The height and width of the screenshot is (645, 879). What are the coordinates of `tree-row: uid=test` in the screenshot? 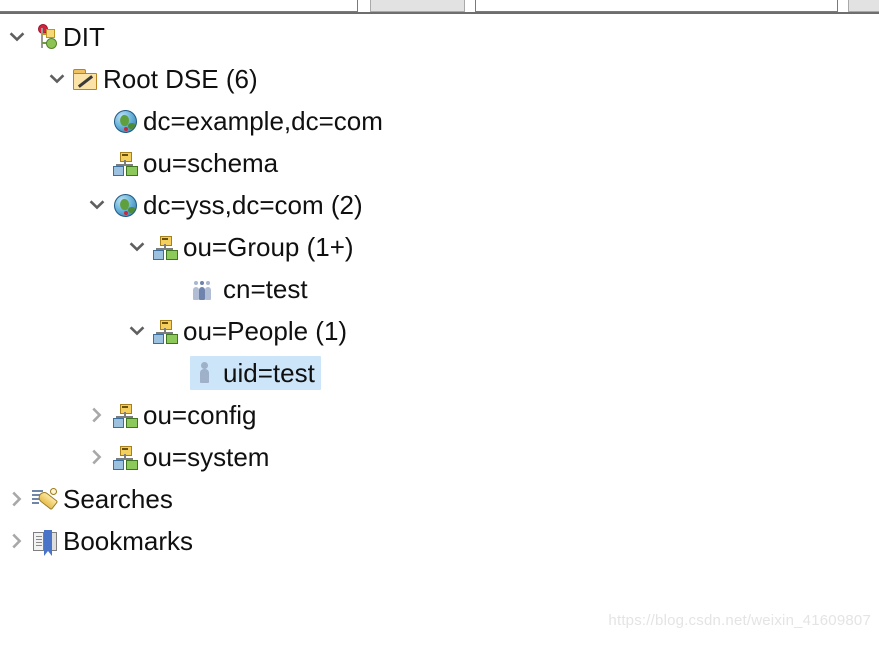 It's located at (439, 373).